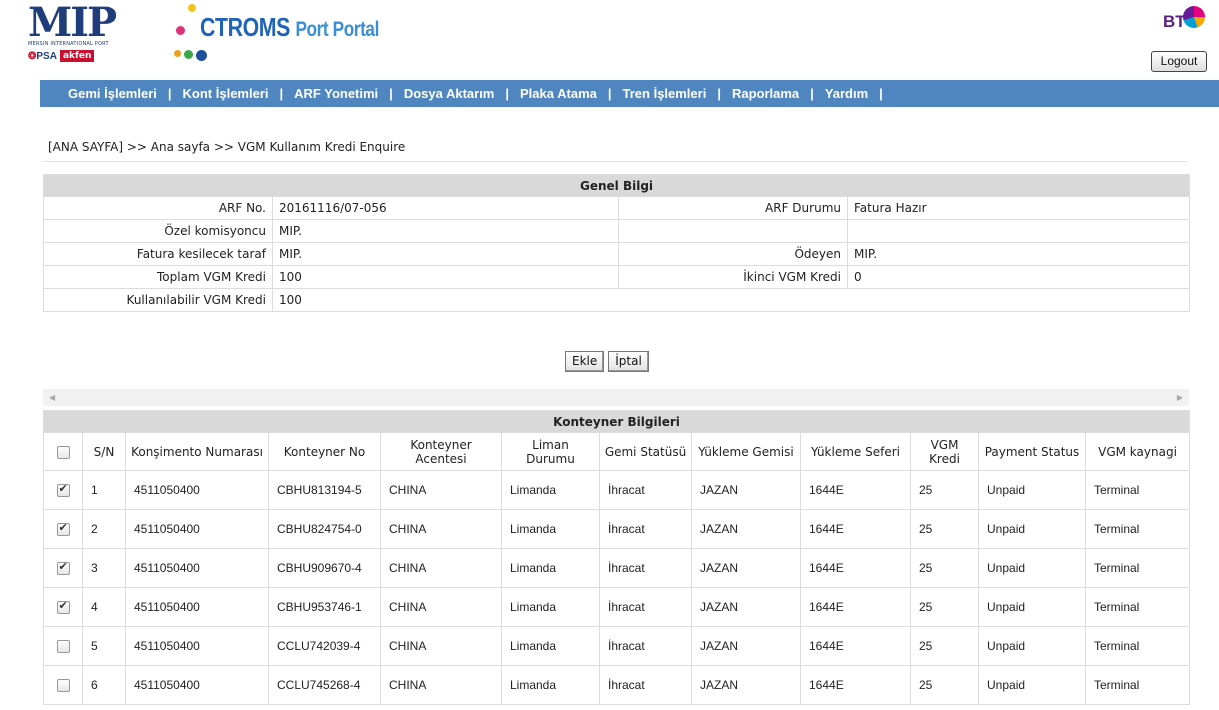  I want to click on kullanilabilir-vgm-kredi-label: Kullanılabilir VGM Kredi, so click(158, 300).